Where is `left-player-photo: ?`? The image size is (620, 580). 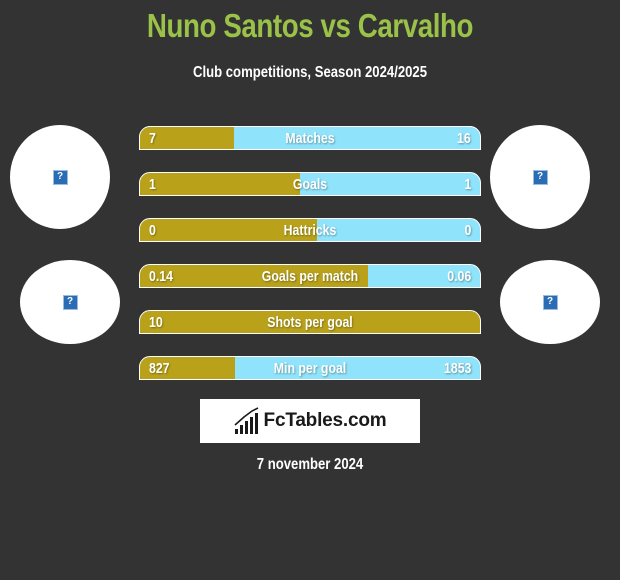
left-player-photo: ? is located at coordinates (60, 177).